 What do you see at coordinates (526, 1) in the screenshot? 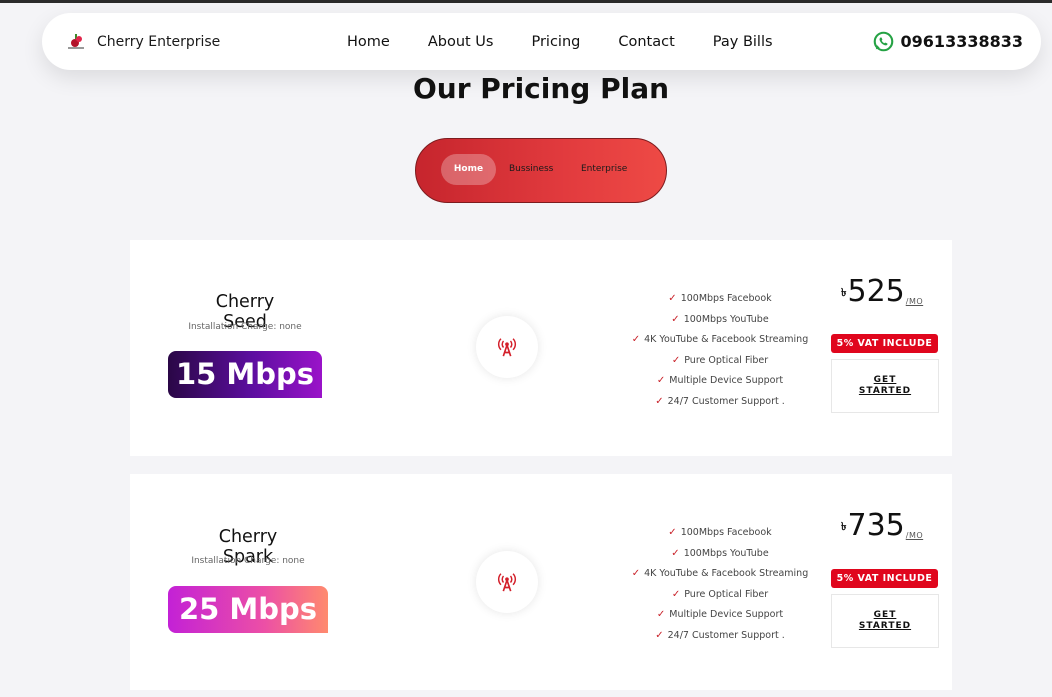
I see `top-edge` at bounding box center [526, 1].